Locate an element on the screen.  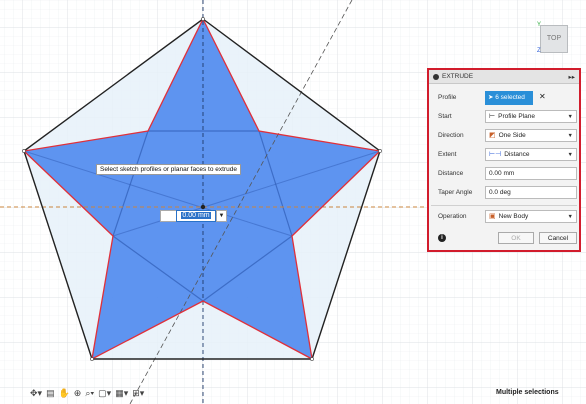
distance-inline-input: 0.00 mm is located at coordinates (196, 216).